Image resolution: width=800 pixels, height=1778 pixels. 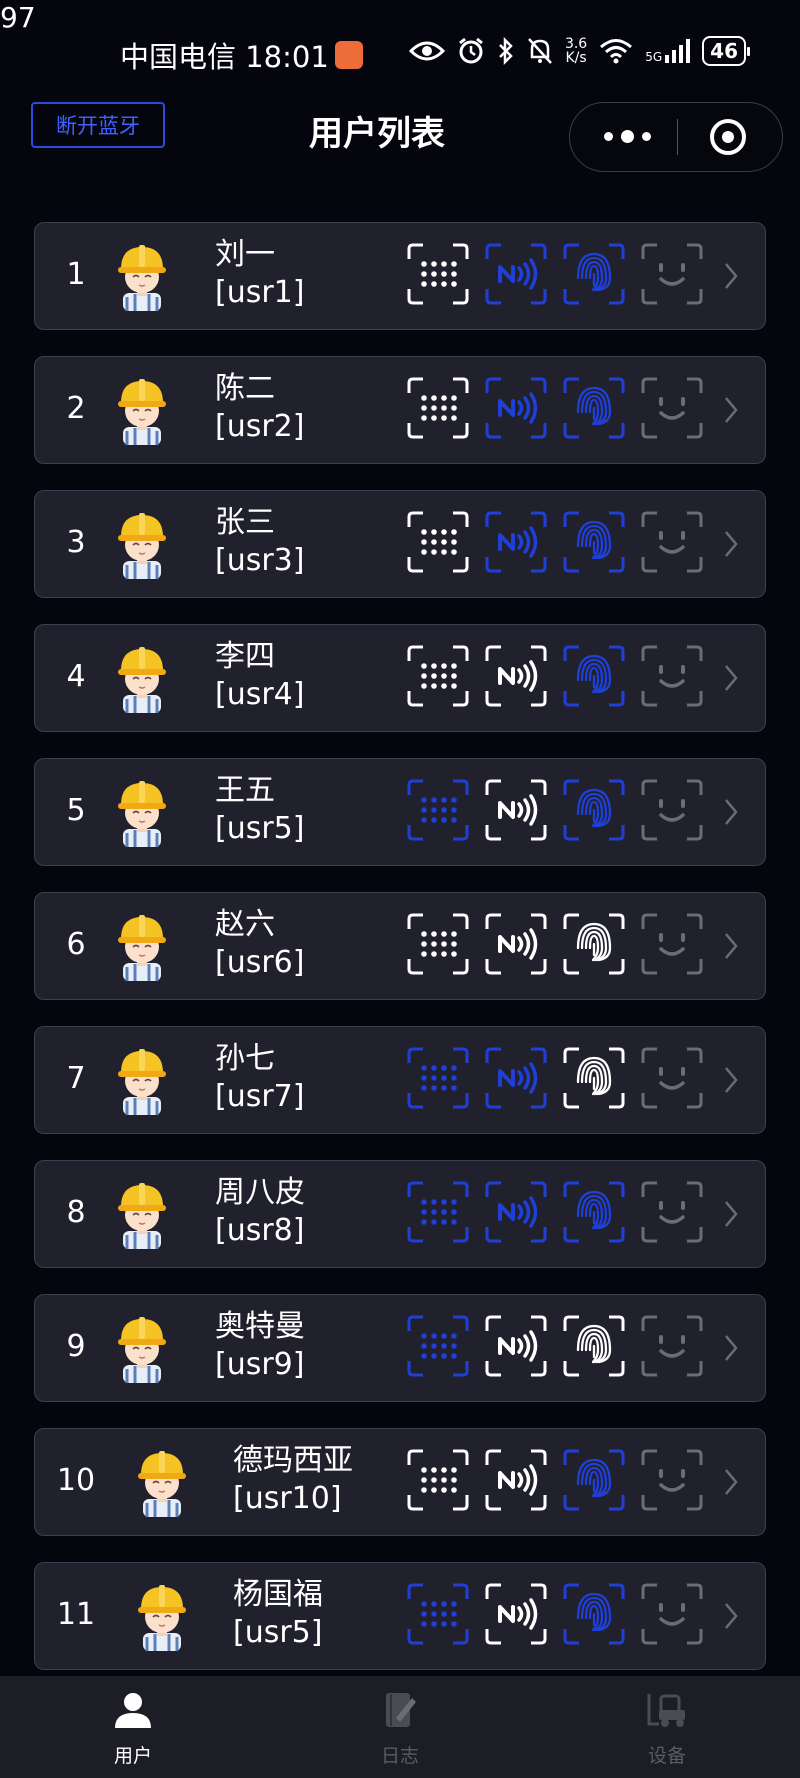 I want to click on forklift-icon, so click(x=666, y=1710).